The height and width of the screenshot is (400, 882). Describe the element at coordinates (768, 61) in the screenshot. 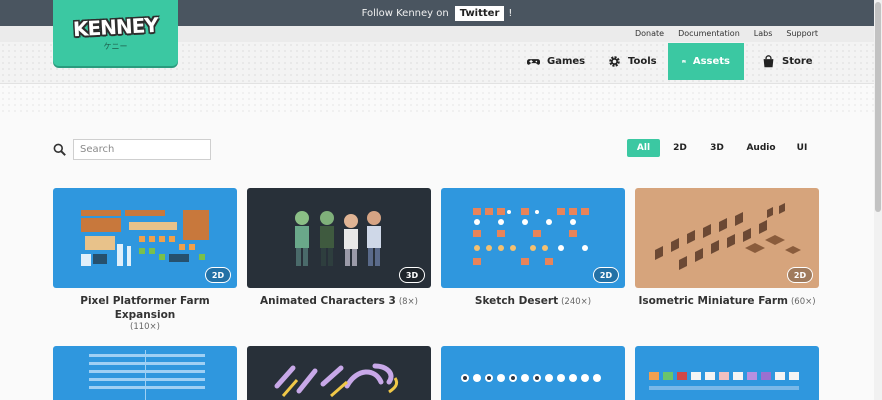

I see `bag-icon` at that location.